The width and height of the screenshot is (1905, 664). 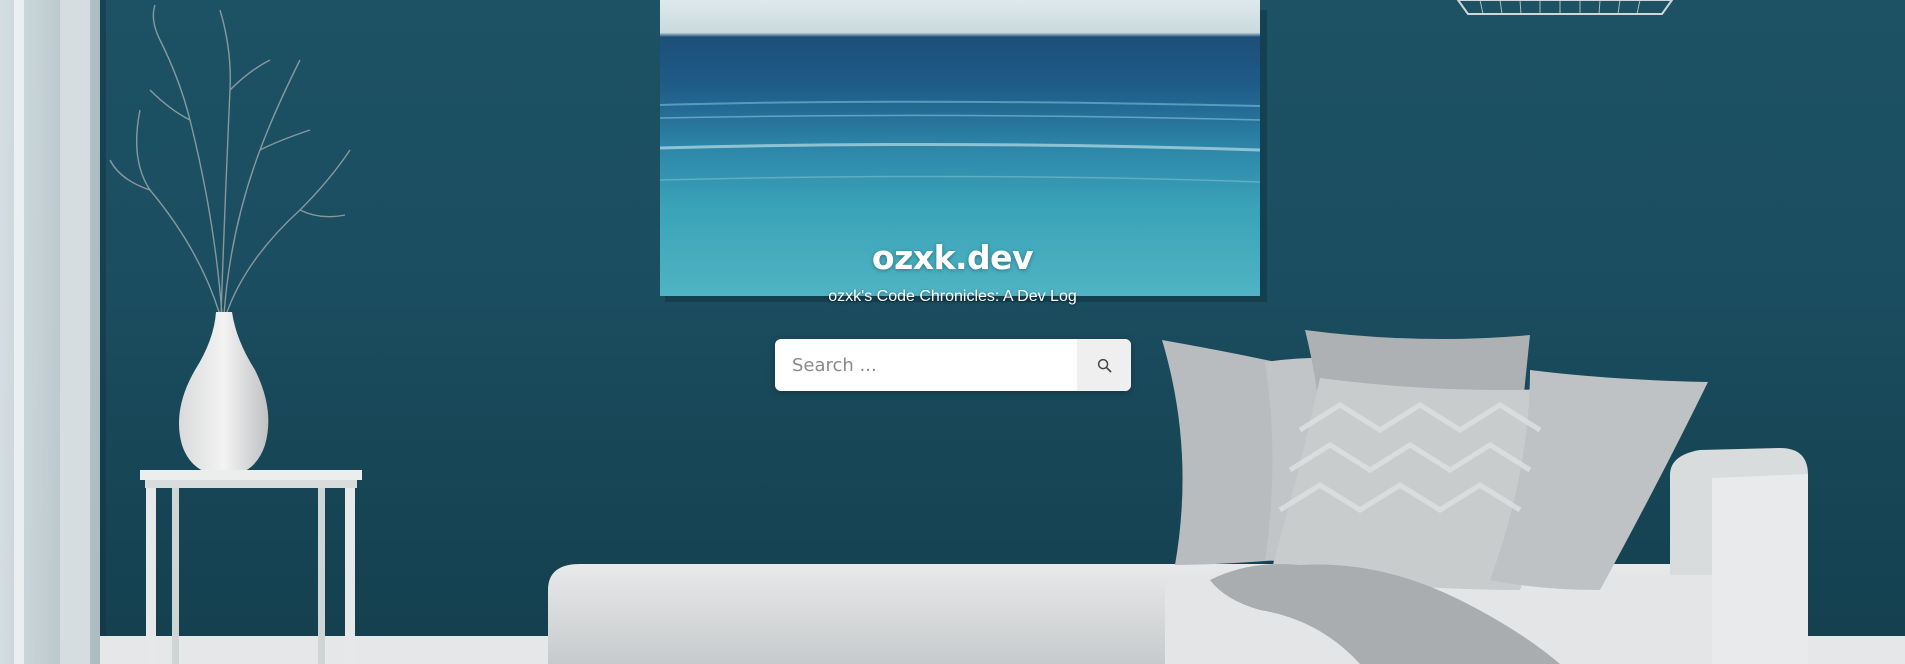 I want to click on search-input, so click(x=926, y=365).